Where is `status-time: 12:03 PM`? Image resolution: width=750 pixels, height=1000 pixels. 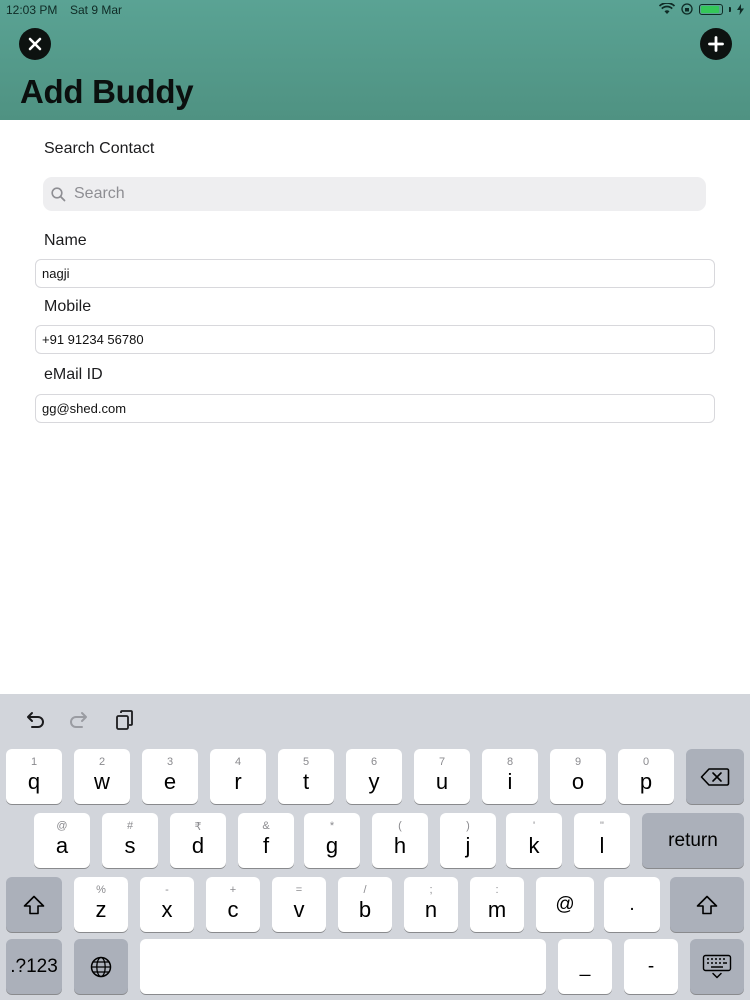 status-time: 12:03 PM is located at coordinates (32, 10).